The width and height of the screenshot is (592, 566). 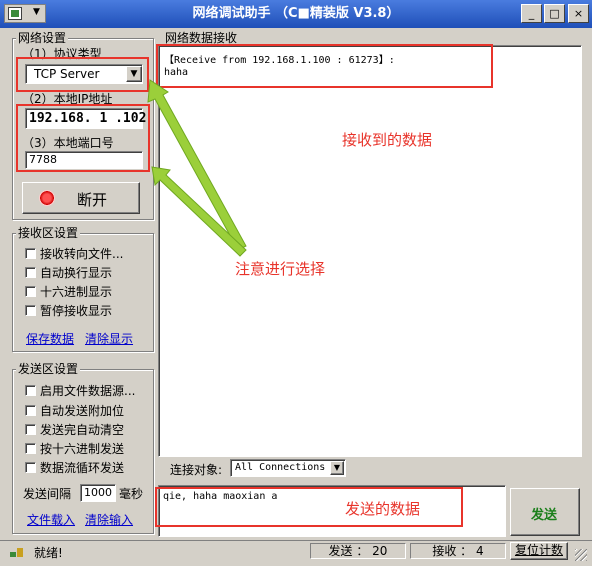 What do you see at coordinates (458, 551) in the screenshot?
I see `received-count: 接收 ： 4` at bounding box center [458, 551].